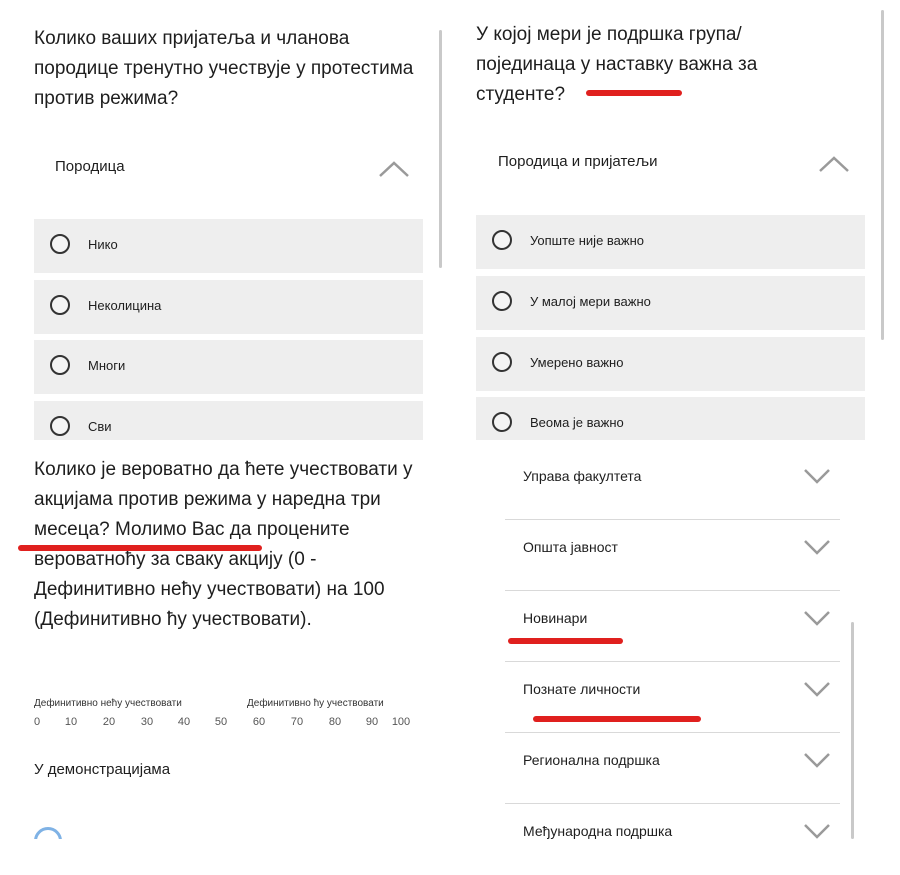 The width and height of the screenshot is (900, 875). Describe the element at coordinates (672, 627) in the screenshot. I see `group-novinari: Новинари` at that location.